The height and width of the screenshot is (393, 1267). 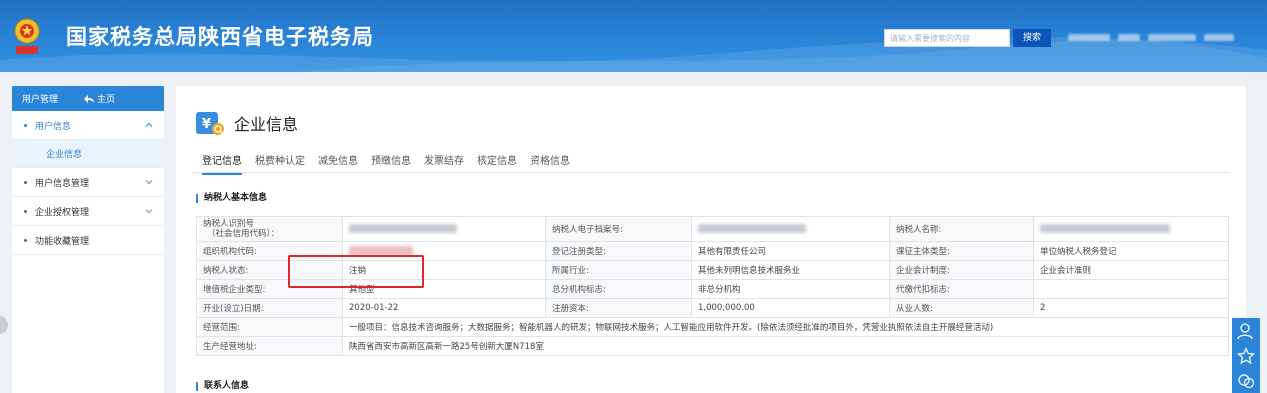 I want to click on label-levy-subject: 课征主体类型:, so click(x=961, y=251).